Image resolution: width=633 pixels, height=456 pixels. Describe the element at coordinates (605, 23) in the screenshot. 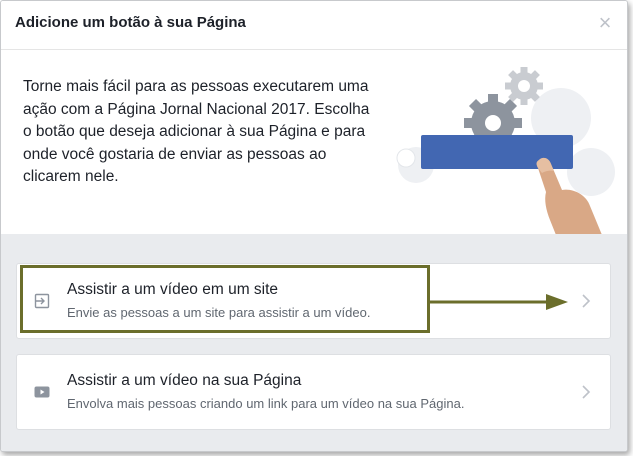

I see `close-icon: ×` at that location.